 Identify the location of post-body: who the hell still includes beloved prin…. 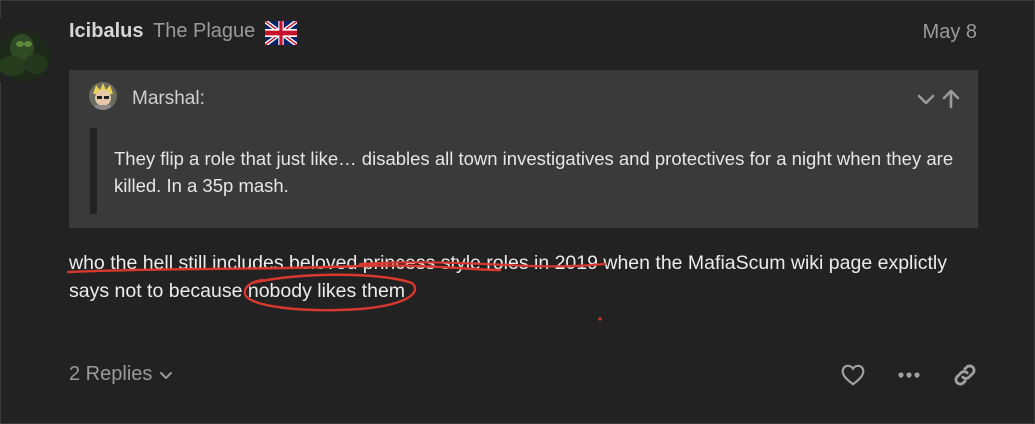
(508, 277).